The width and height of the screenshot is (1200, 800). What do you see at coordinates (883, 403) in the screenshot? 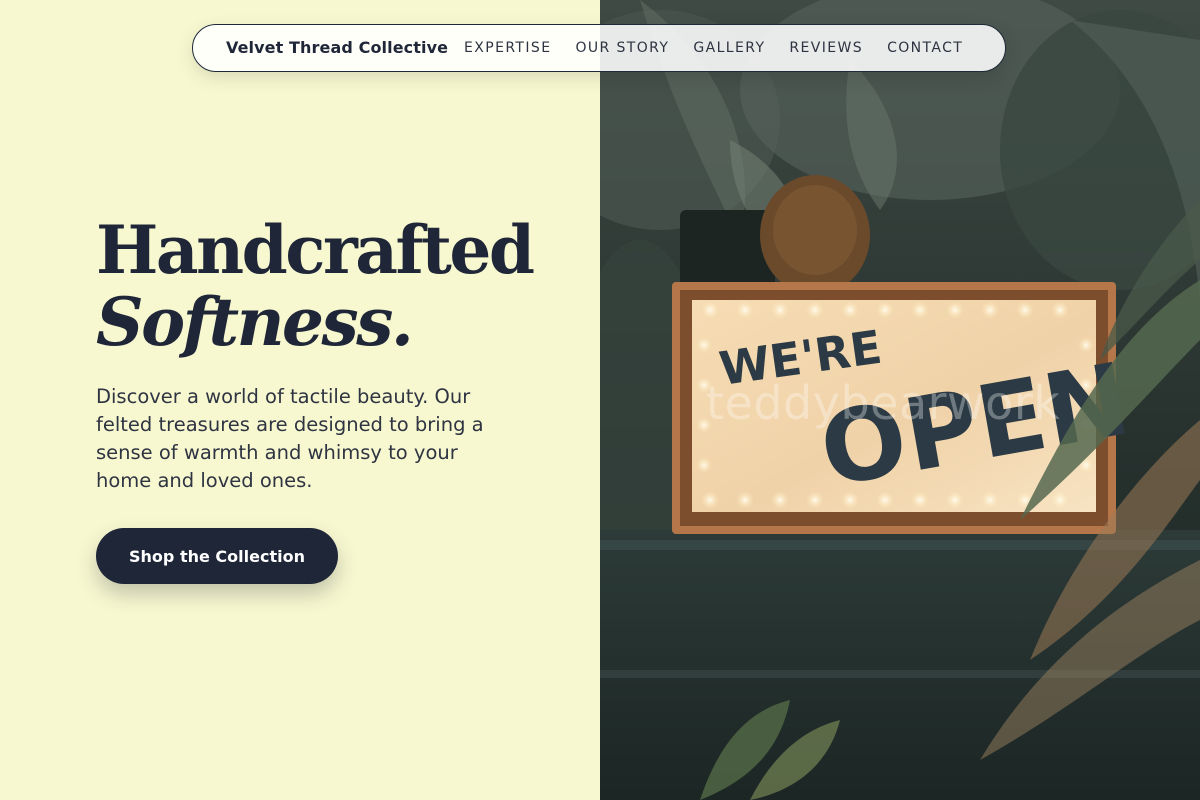
I see `watermark: teddybearwork` at bounding box center [883, 403].